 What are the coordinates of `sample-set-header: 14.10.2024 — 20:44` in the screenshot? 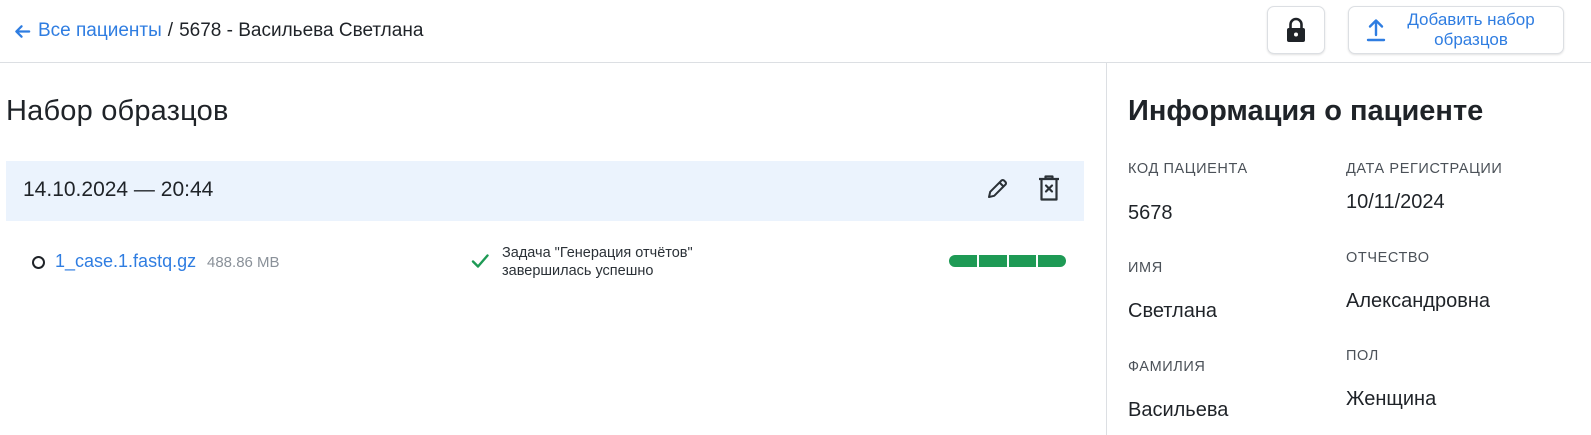 It's located at (545, 191).